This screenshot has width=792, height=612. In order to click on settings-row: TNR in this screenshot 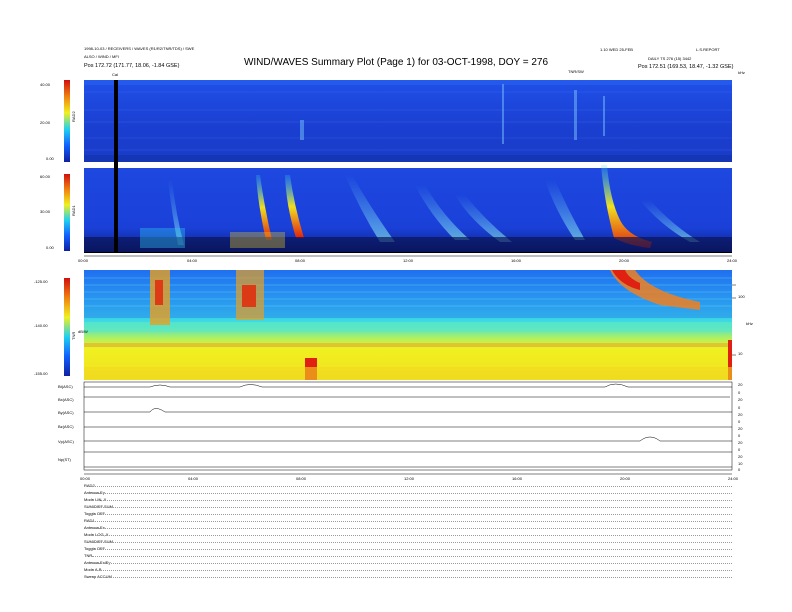, I will do `click(88, 555)`.